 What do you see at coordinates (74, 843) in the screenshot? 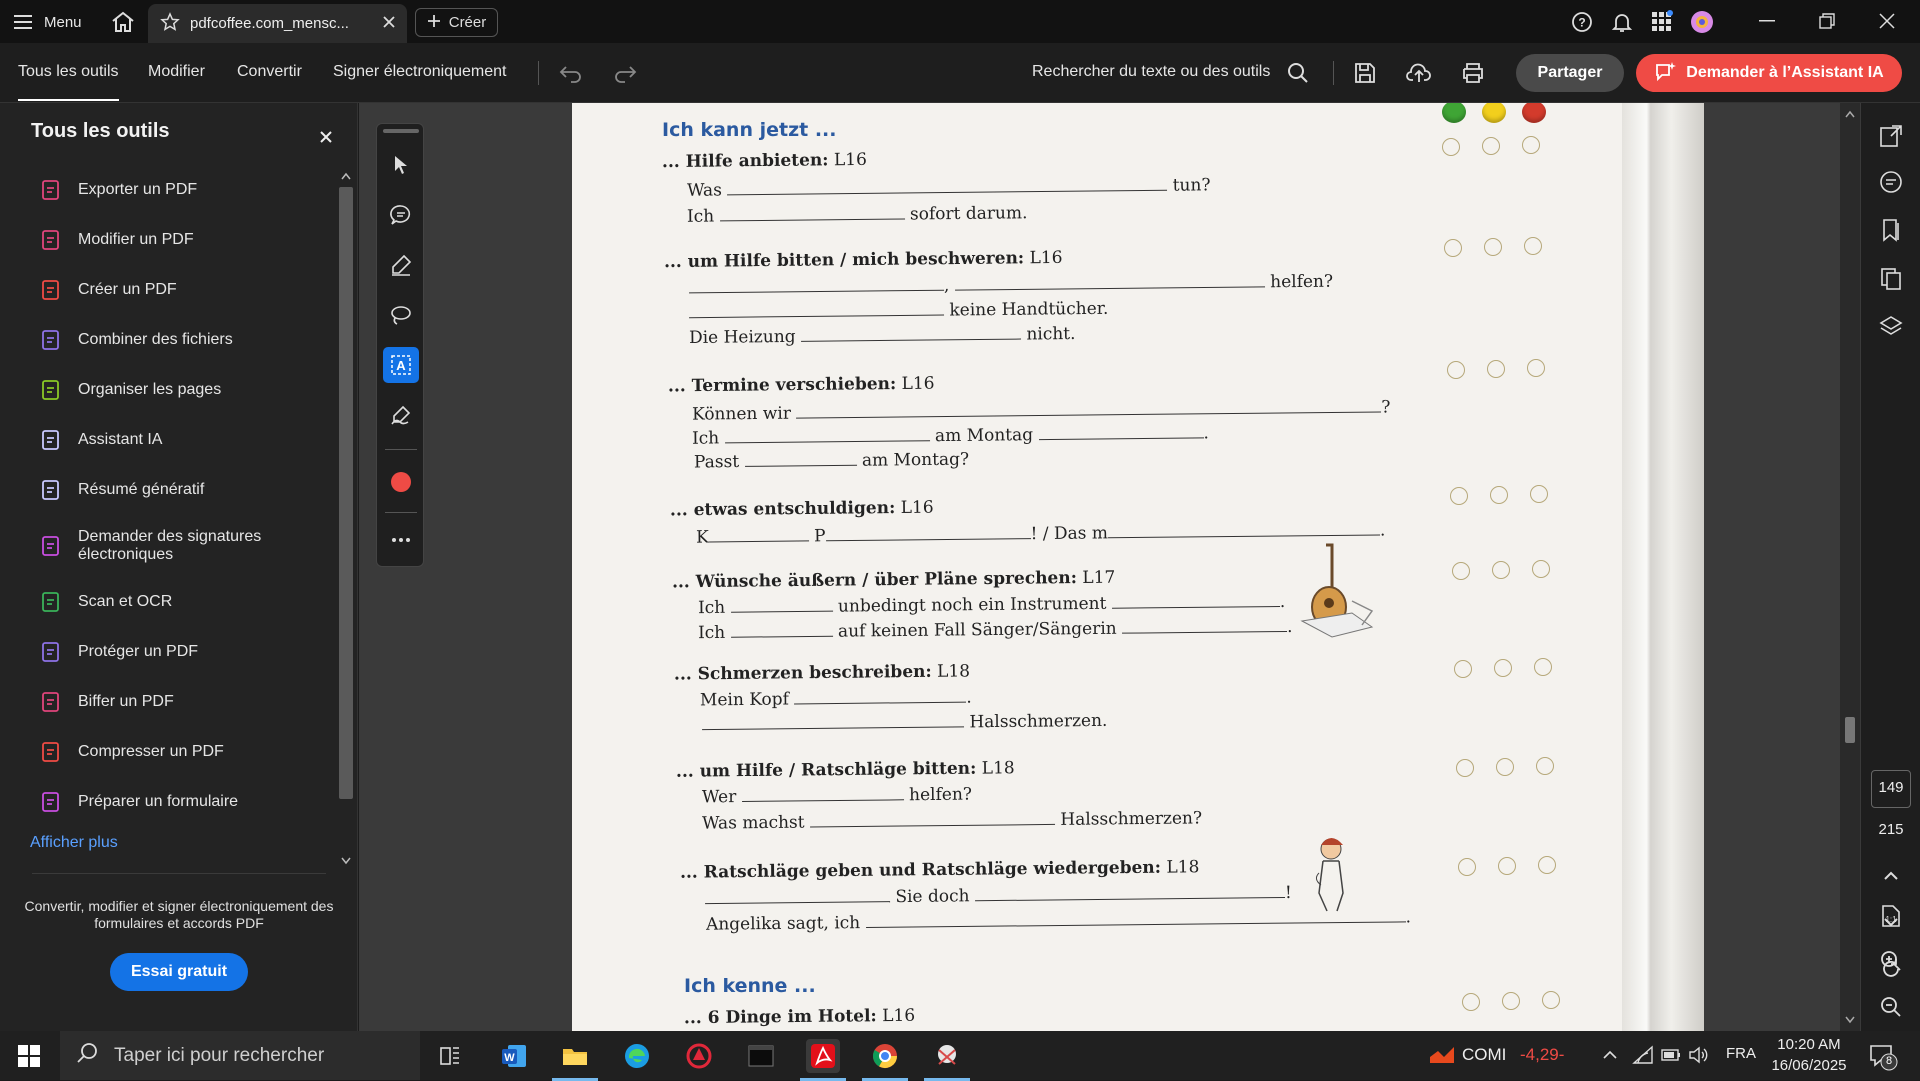
I see `show-more-link: Afficher plus` at bounding box center [74, 843].